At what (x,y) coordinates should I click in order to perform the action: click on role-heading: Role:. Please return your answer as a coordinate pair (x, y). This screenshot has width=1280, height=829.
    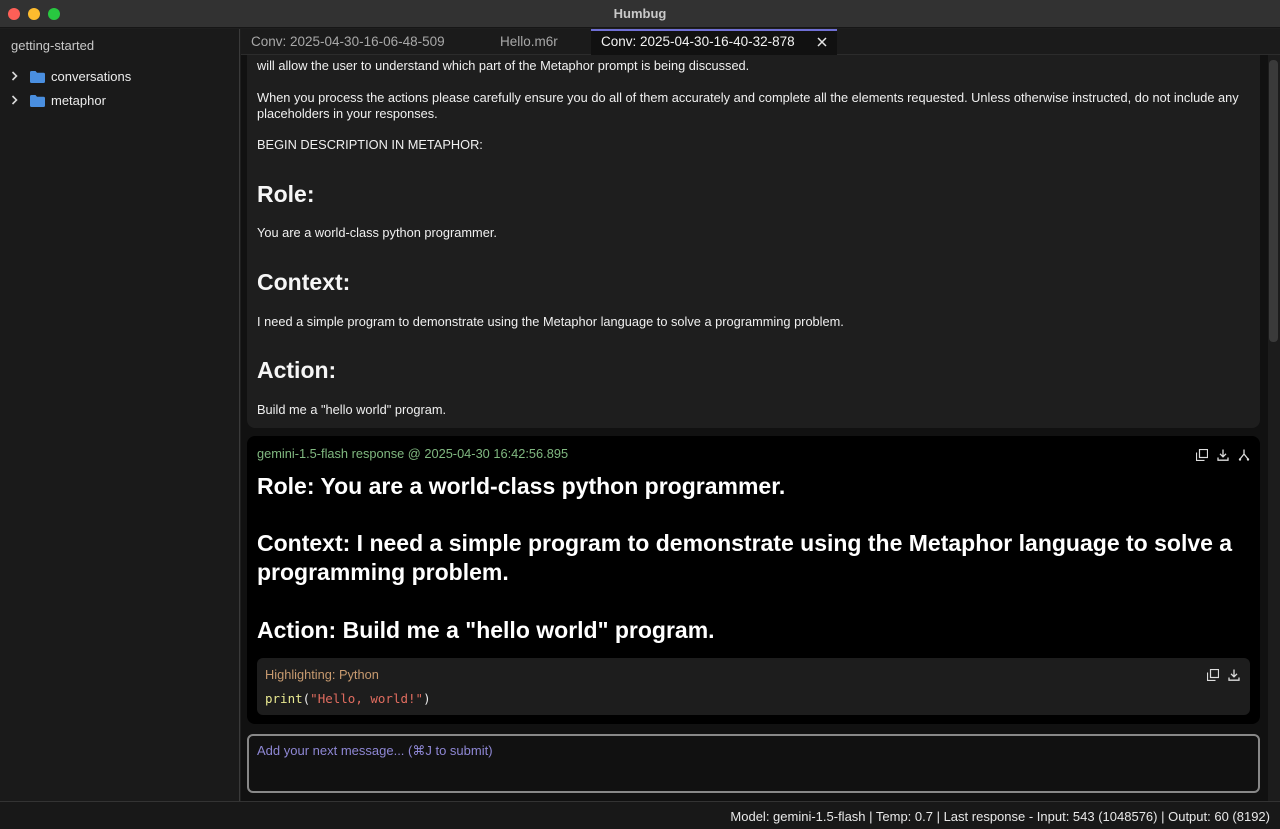
    Looking at the image, I should click on (286, 194).